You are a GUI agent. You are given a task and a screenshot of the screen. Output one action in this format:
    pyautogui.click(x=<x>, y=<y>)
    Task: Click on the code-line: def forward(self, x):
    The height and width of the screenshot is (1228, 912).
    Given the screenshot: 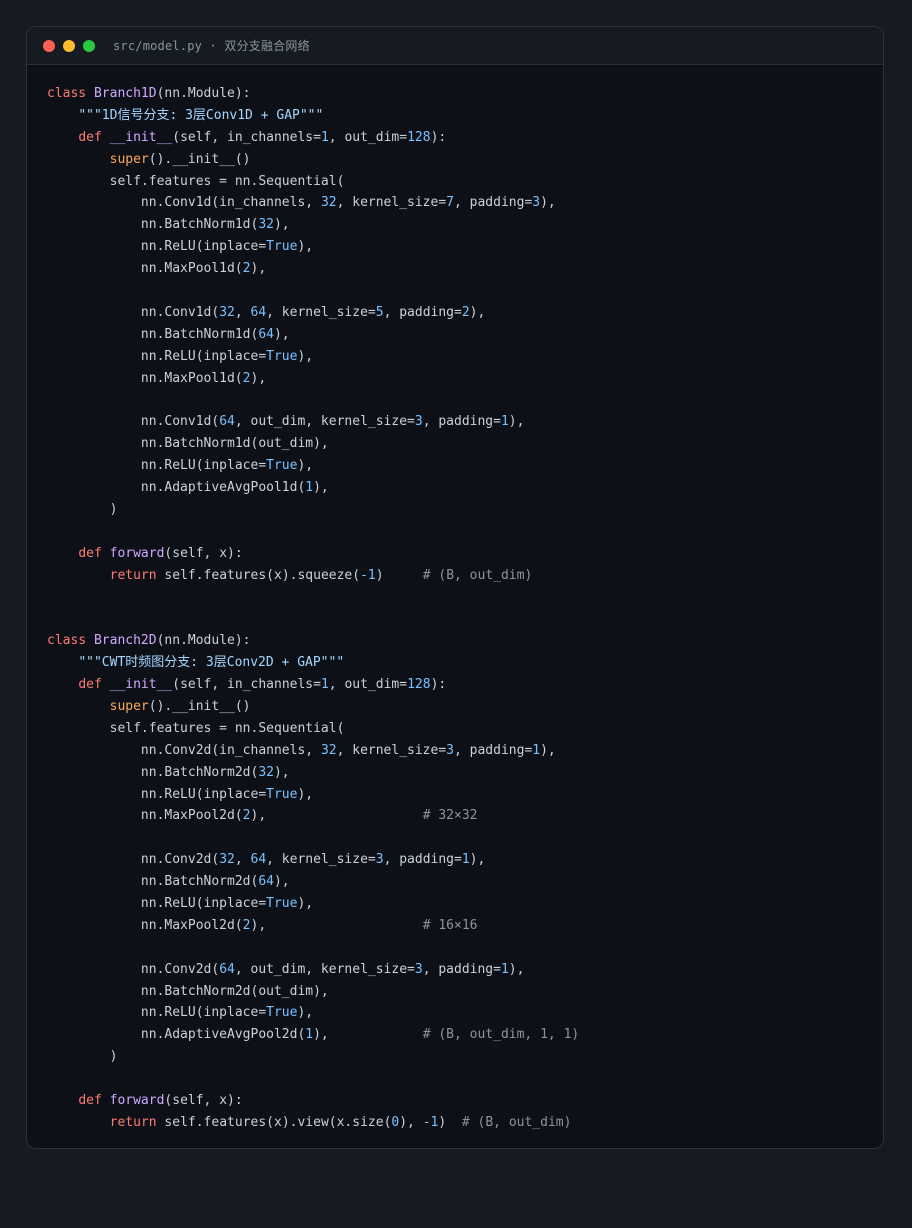 What is the action you would take?
    pyautogui.click(x=465, y=1101)
    